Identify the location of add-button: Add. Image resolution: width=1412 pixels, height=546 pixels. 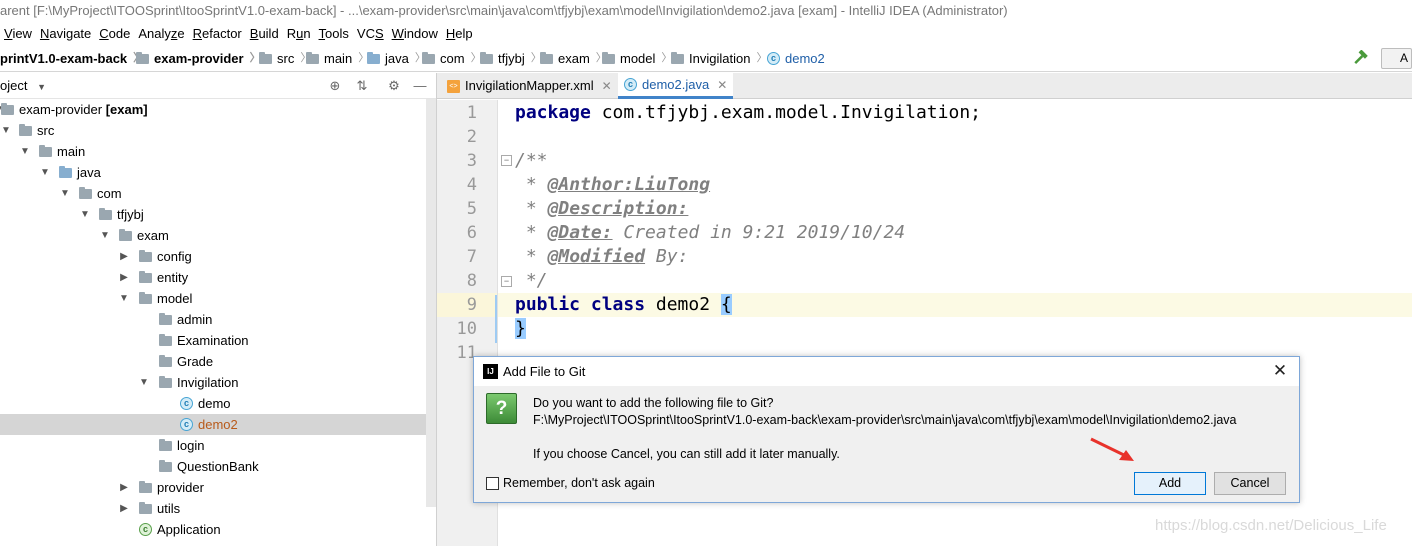
(1170, 483).